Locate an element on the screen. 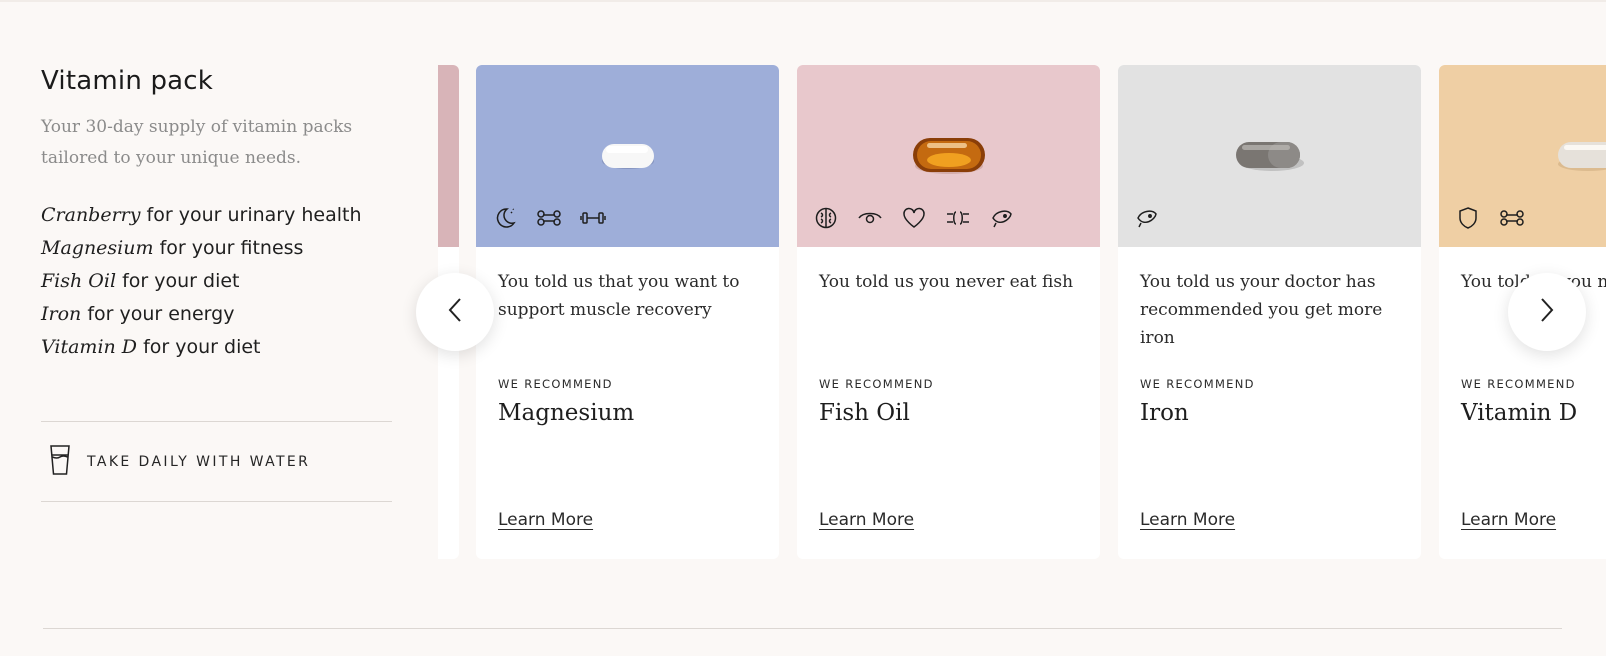 The image size is (1606, 656). brain-icon is located at coordinates (826, 218).